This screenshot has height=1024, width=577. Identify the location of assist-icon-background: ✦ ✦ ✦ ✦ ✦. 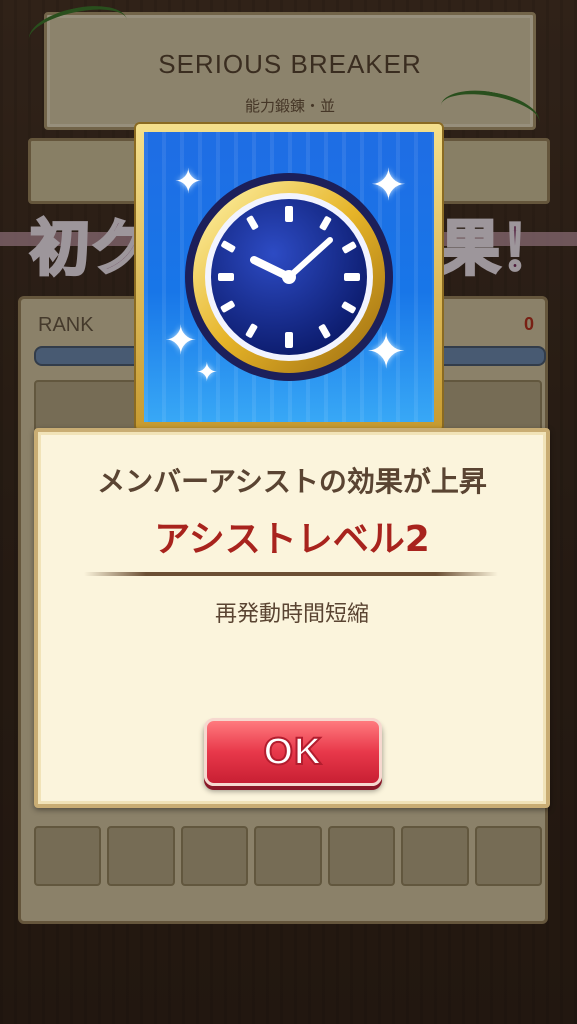
(289, 277).